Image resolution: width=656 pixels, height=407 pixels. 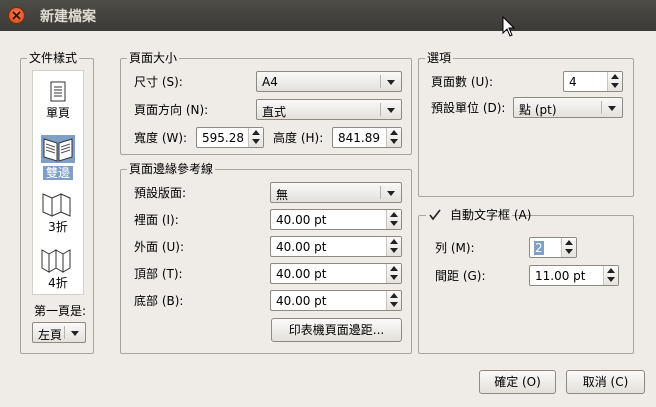 I want to click on first-page-value: 左頁, so click(x=50, y=335).